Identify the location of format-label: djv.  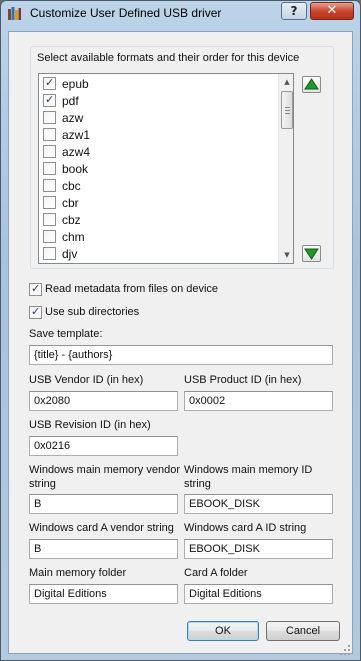
(70, 254).